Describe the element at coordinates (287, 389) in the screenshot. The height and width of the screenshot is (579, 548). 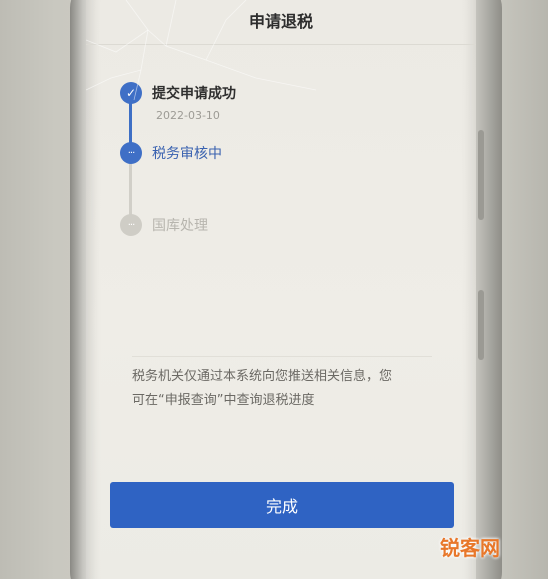
I see `notice-text: 税务机关仅通过本系统向您推送相关信息，您 可在“申报查询”中查询退税进度` at that location.